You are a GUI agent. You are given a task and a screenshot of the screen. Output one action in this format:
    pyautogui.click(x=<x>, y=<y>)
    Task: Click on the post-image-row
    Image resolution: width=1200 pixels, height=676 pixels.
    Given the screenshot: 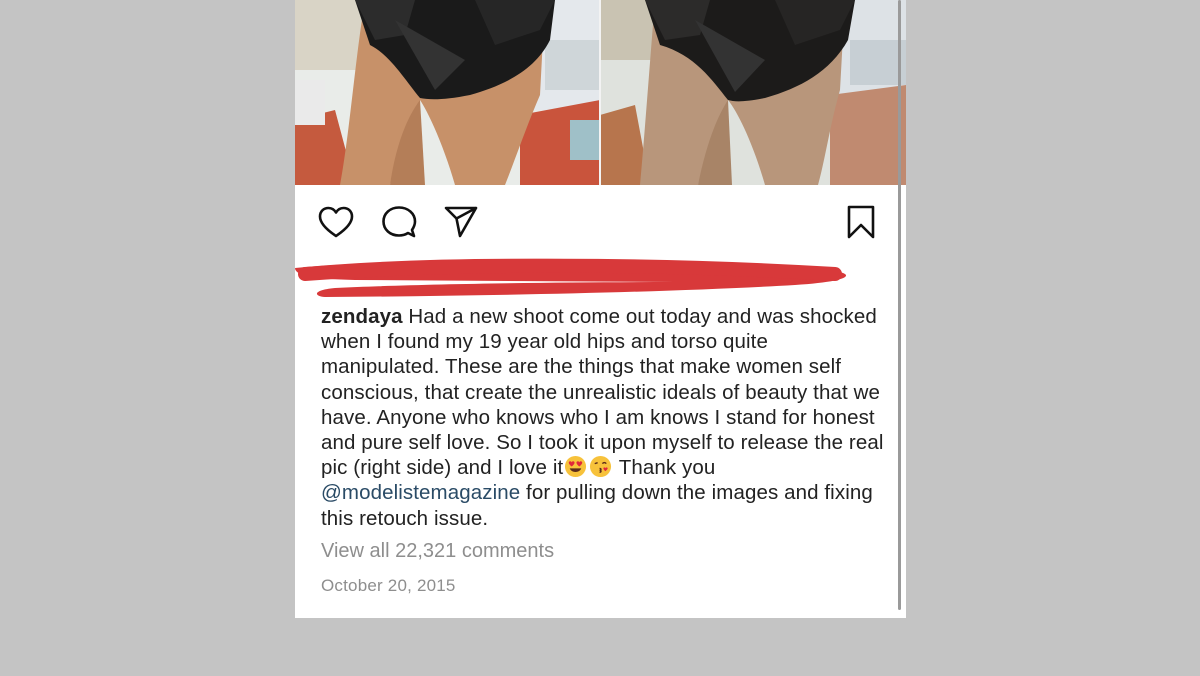 What is the action you would take?
    pyautogui.click(x=600, y=92)
    